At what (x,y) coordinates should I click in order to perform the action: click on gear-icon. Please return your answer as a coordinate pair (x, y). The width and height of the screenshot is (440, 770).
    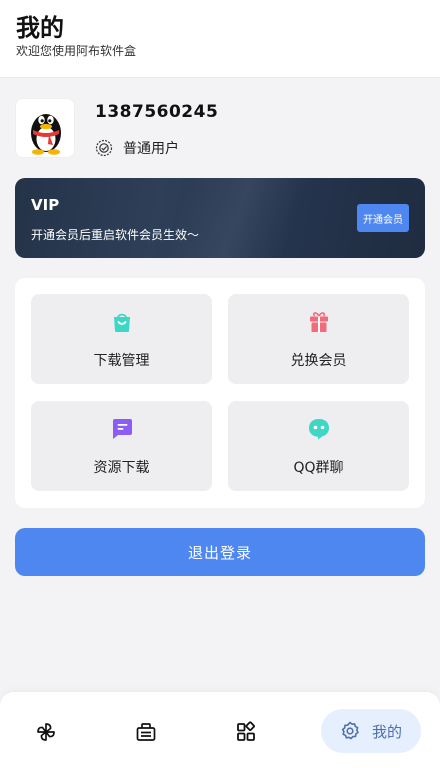
    Looking at the image, I should click on (350, 730).